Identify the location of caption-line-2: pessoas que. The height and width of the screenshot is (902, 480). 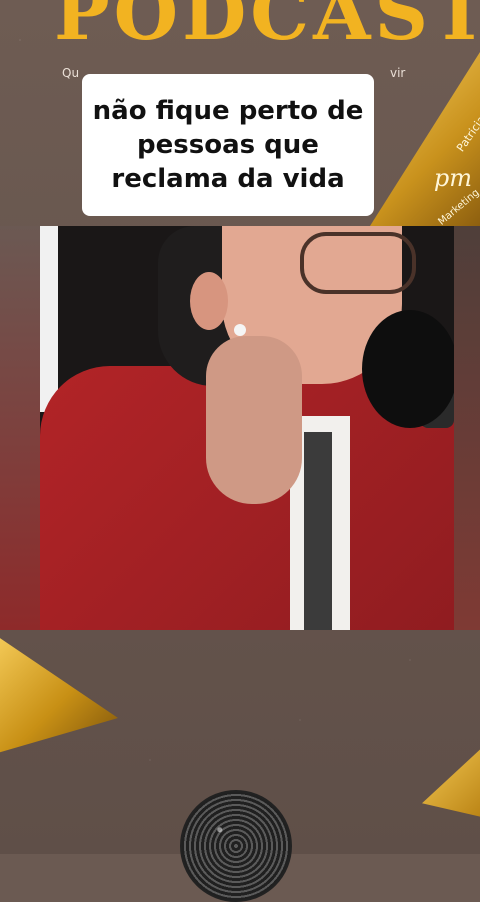
(228, 145).